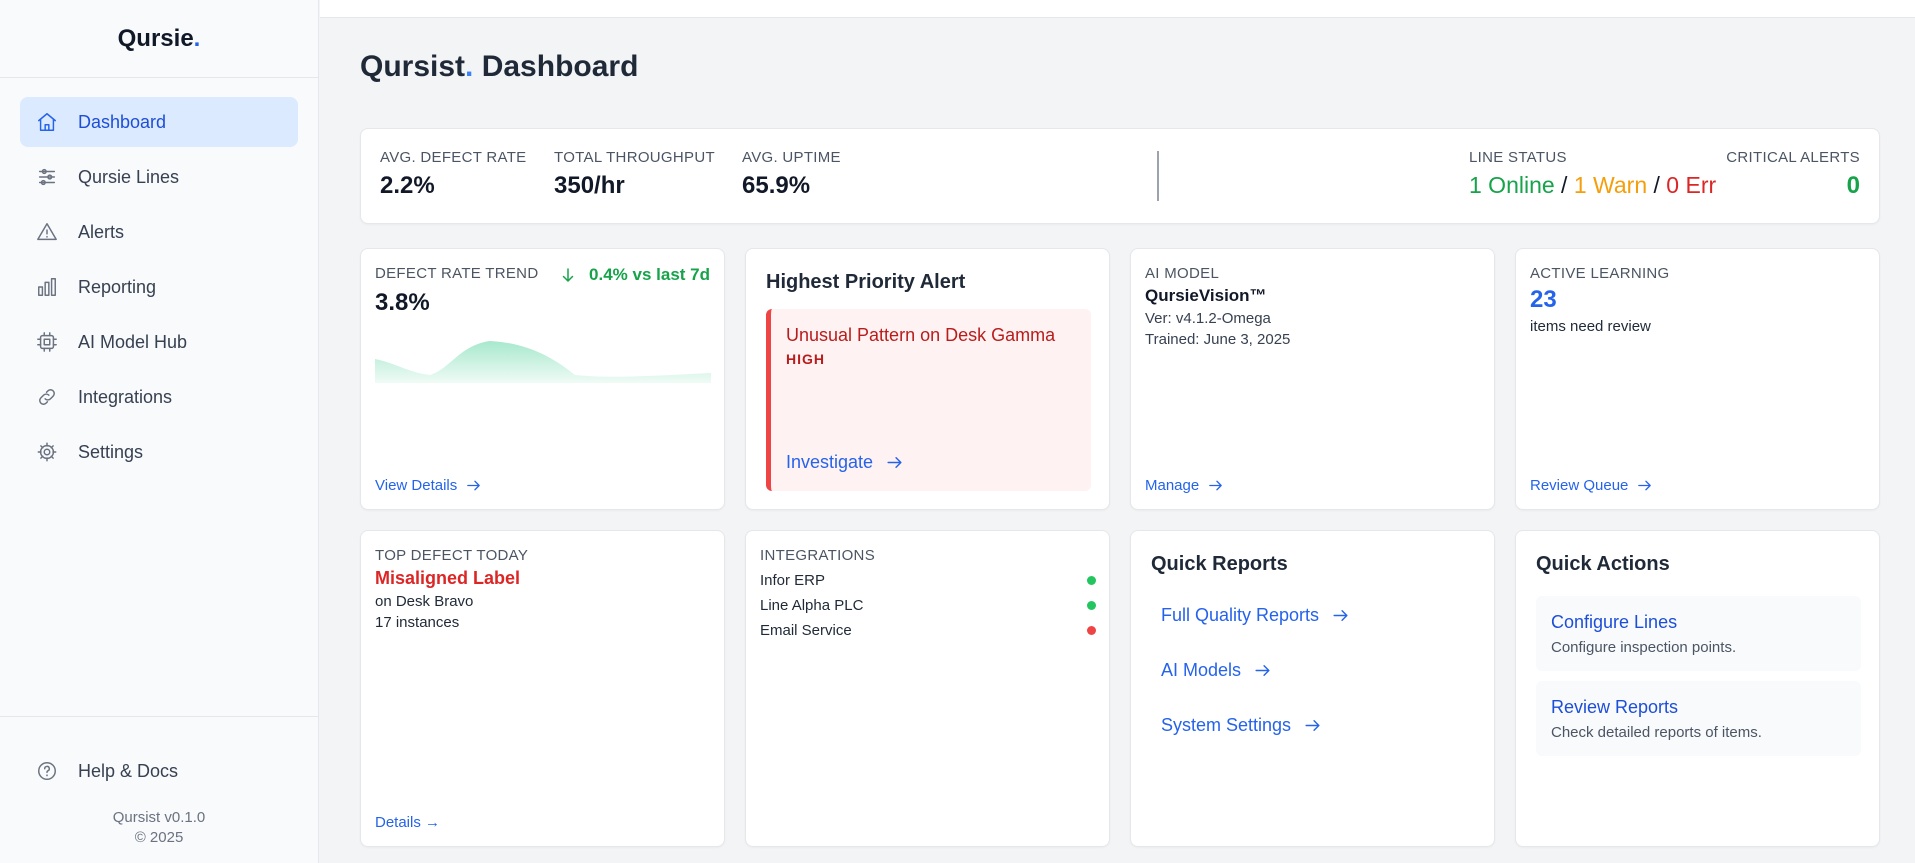  I want to click on defect-location: on Desk Bravo, so click(424, 601).